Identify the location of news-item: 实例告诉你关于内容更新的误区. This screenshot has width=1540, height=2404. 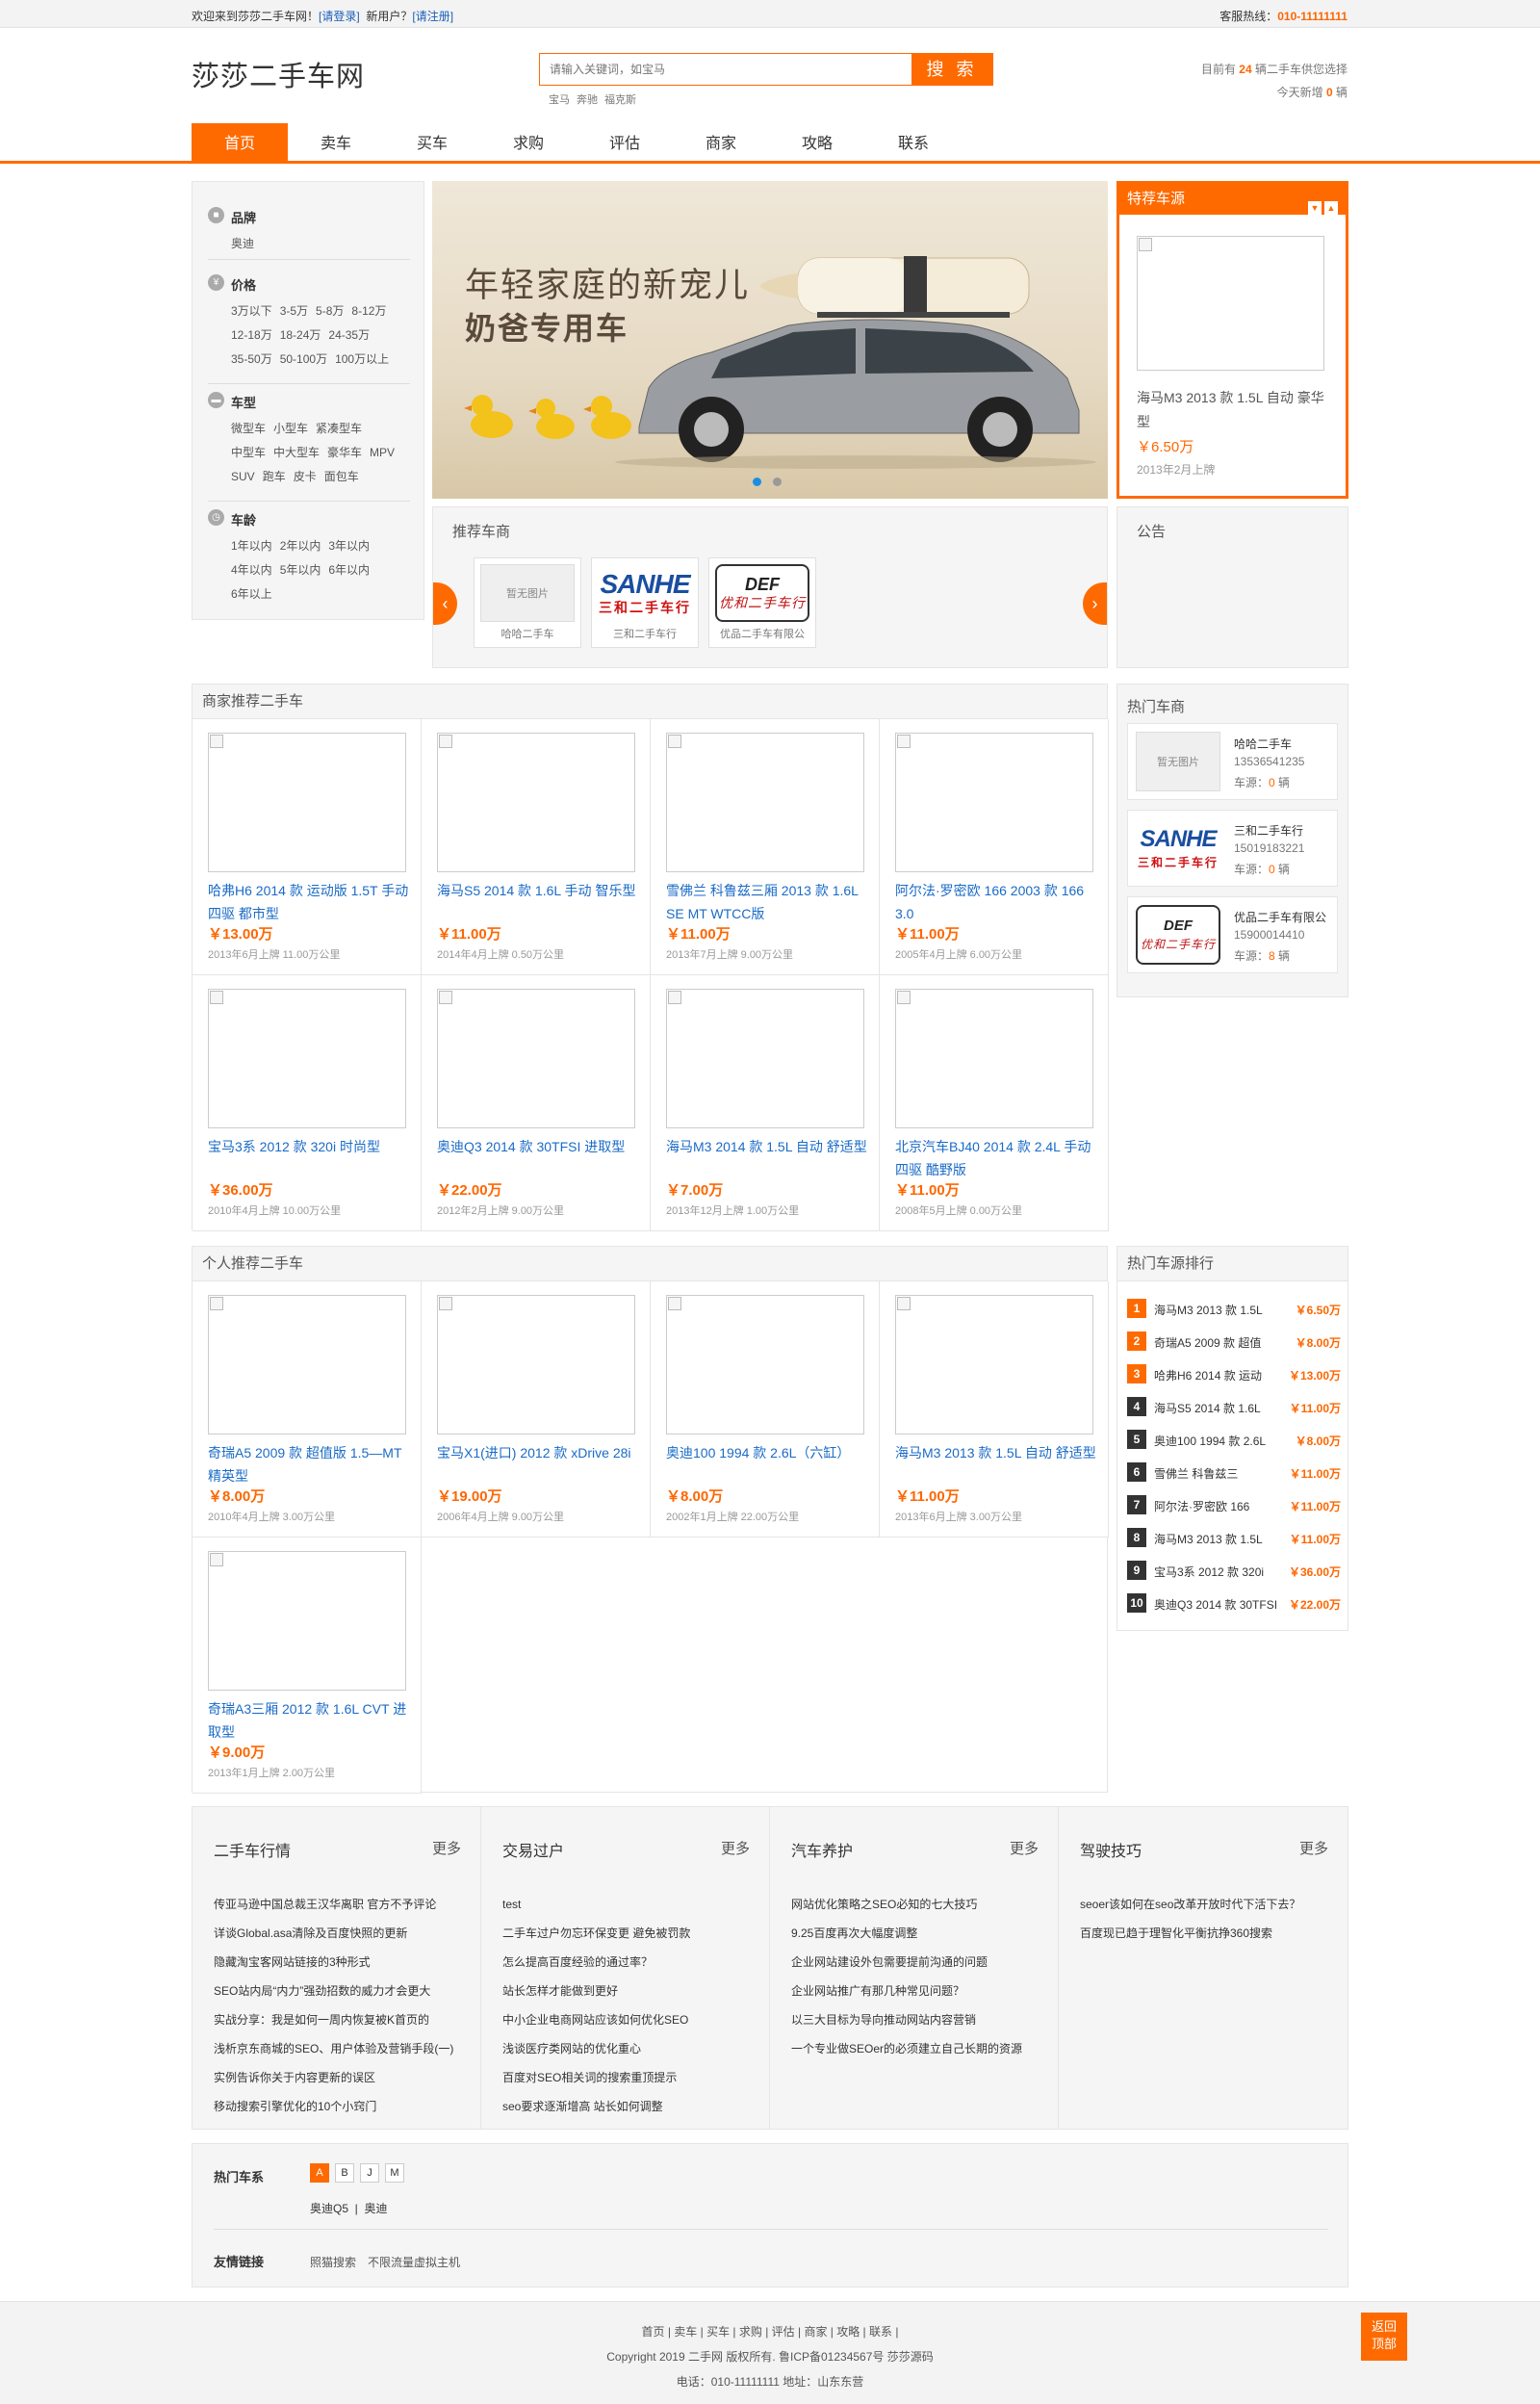
(333, 2077).